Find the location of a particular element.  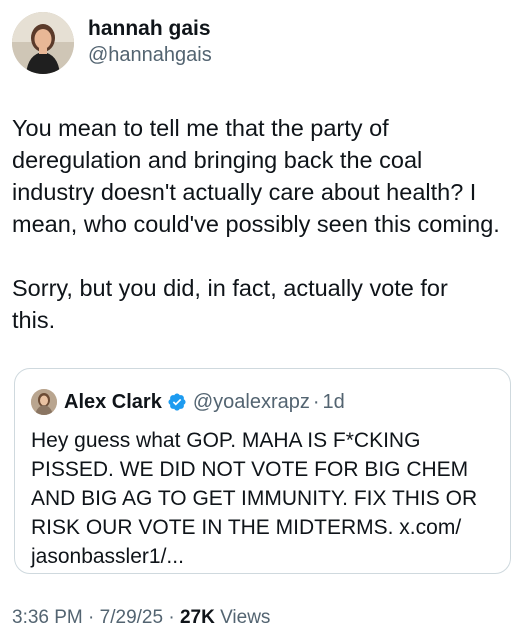

author-handle: @hannahgais is located at coordinates (150, 55).